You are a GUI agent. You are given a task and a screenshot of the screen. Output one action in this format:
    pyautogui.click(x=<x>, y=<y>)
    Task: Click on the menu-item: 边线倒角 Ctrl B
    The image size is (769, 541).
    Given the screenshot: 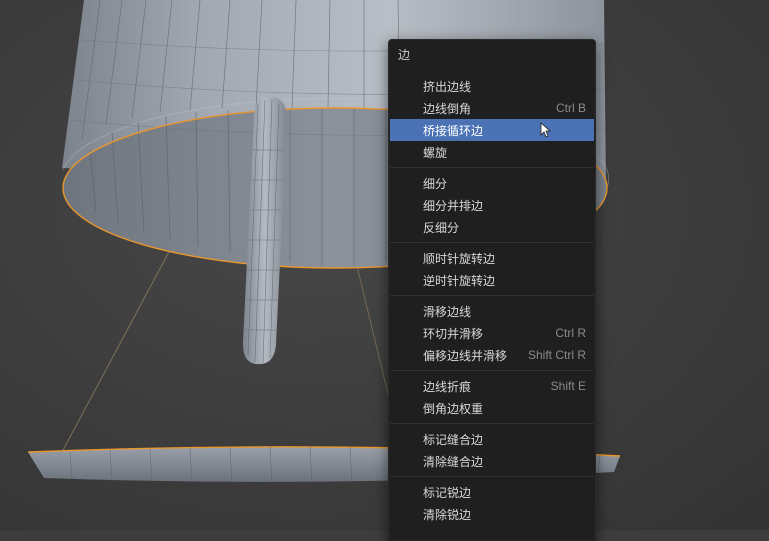 What is the action you would take?
    pyautogui.click(x=492, y=108)
    